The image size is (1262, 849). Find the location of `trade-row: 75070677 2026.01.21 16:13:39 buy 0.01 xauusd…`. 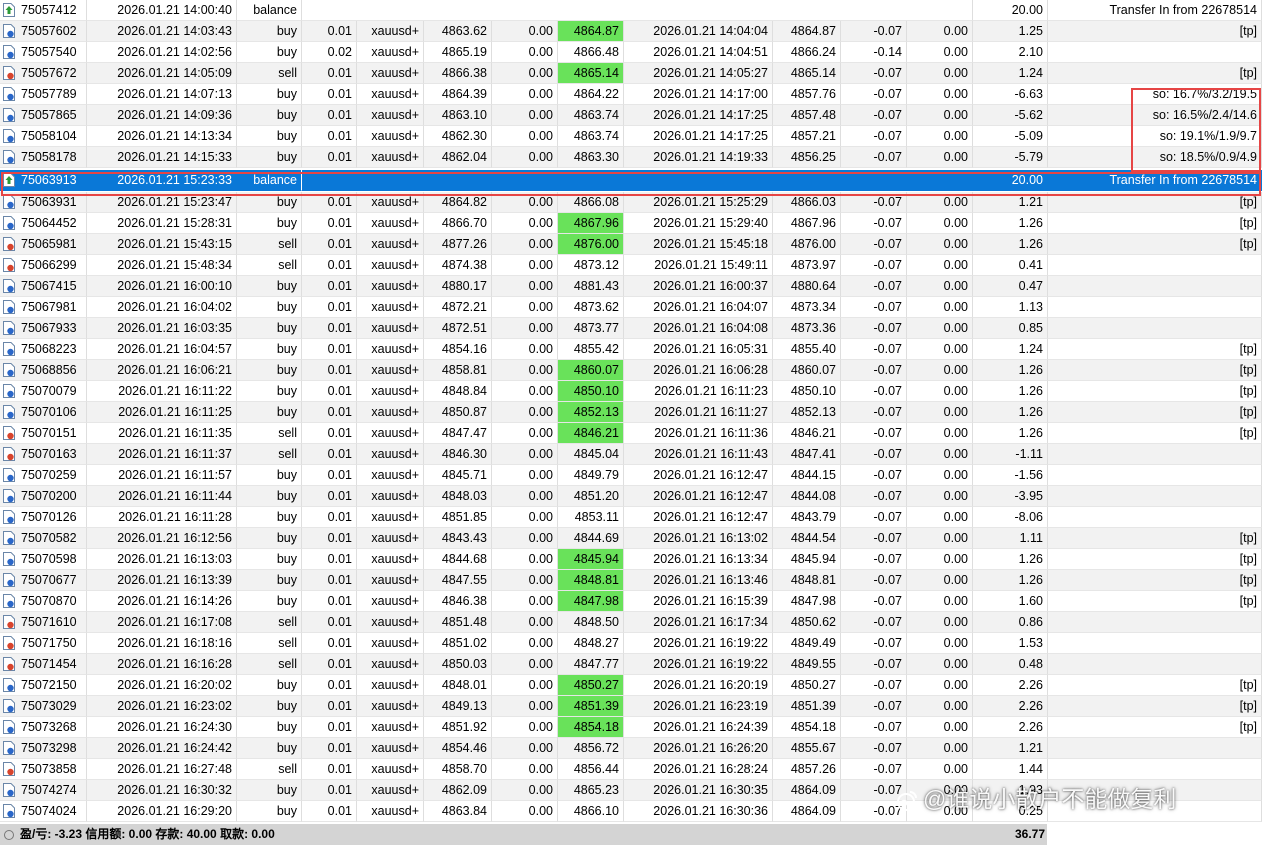

trade-row: 75070677 2026.01.21 16:13:39 buy 0.01 xauusd… is located at coordinates (631, 580).